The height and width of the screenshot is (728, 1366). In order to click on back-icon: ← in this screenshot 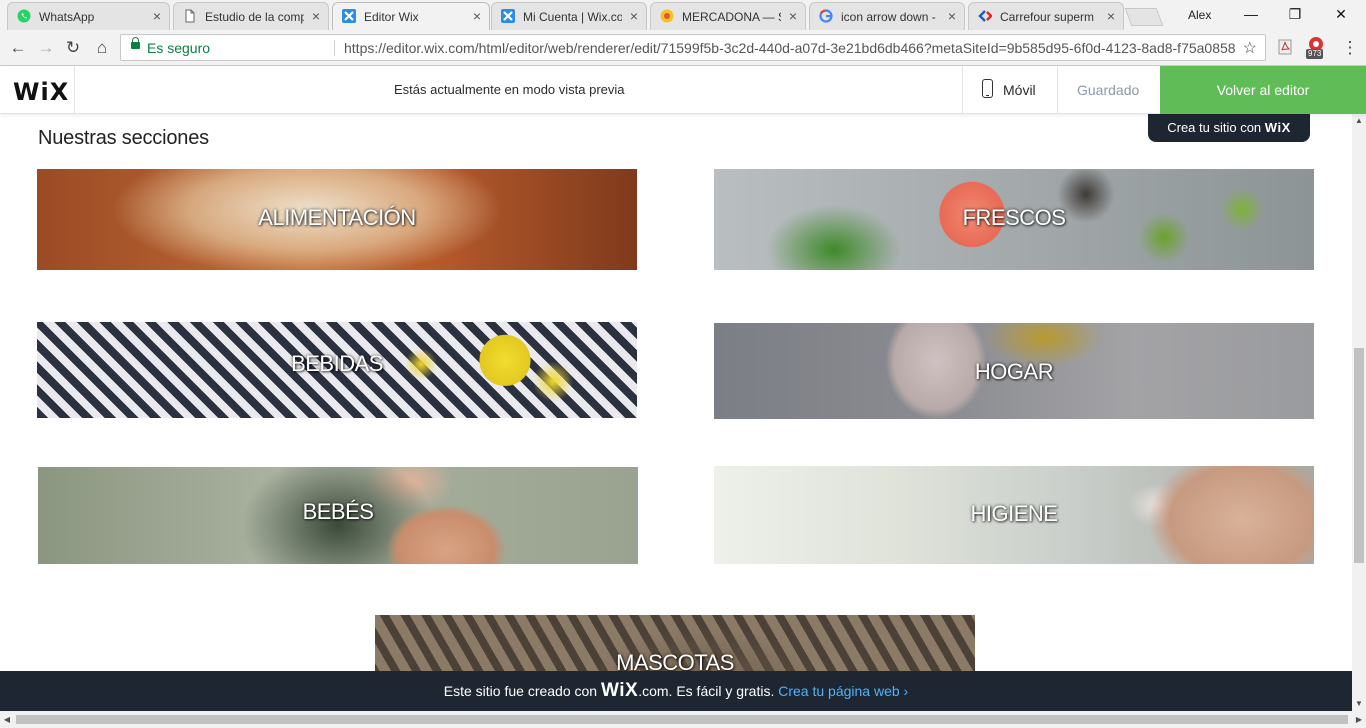, I will do `click(18, 48)`.